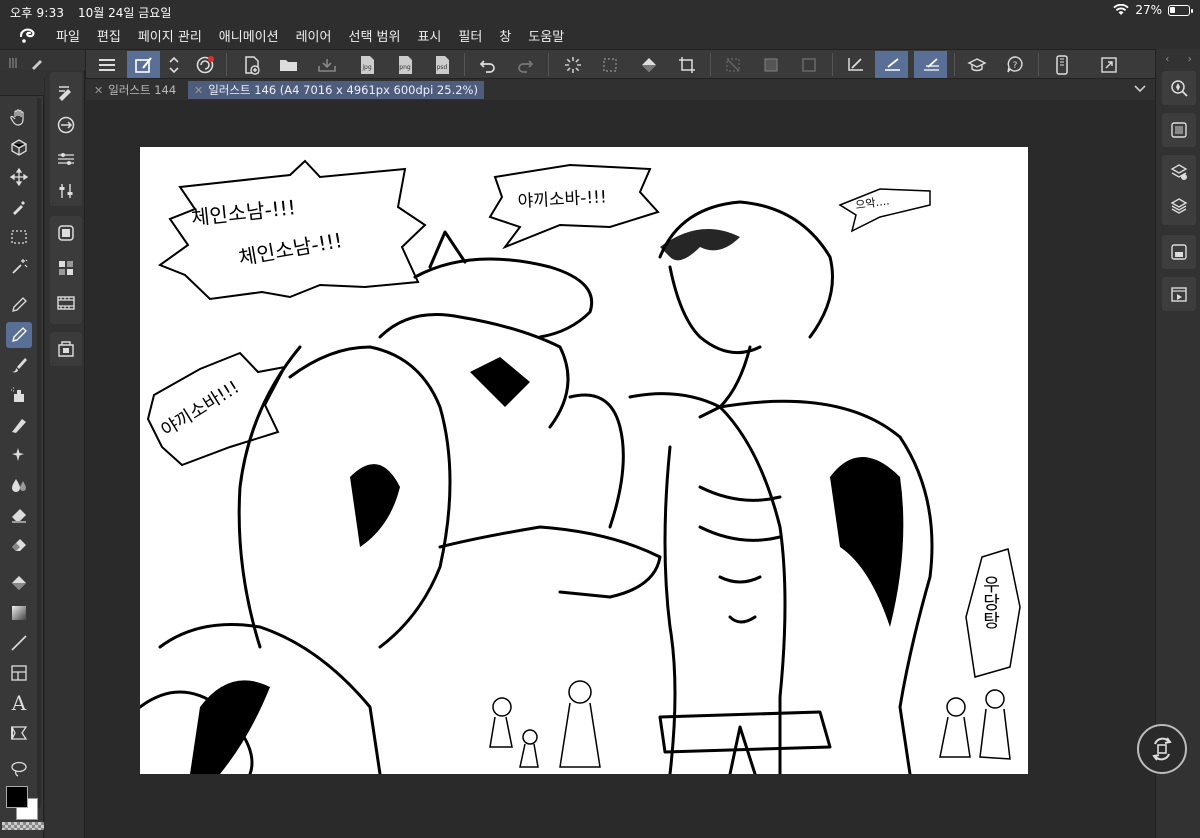 Image resolution: width=1200 pixels, height=838 pixels. Describe the element at coordinates (125, 13) in the screenshot. I see `status-date: 10월 24일 금요일` at that location.